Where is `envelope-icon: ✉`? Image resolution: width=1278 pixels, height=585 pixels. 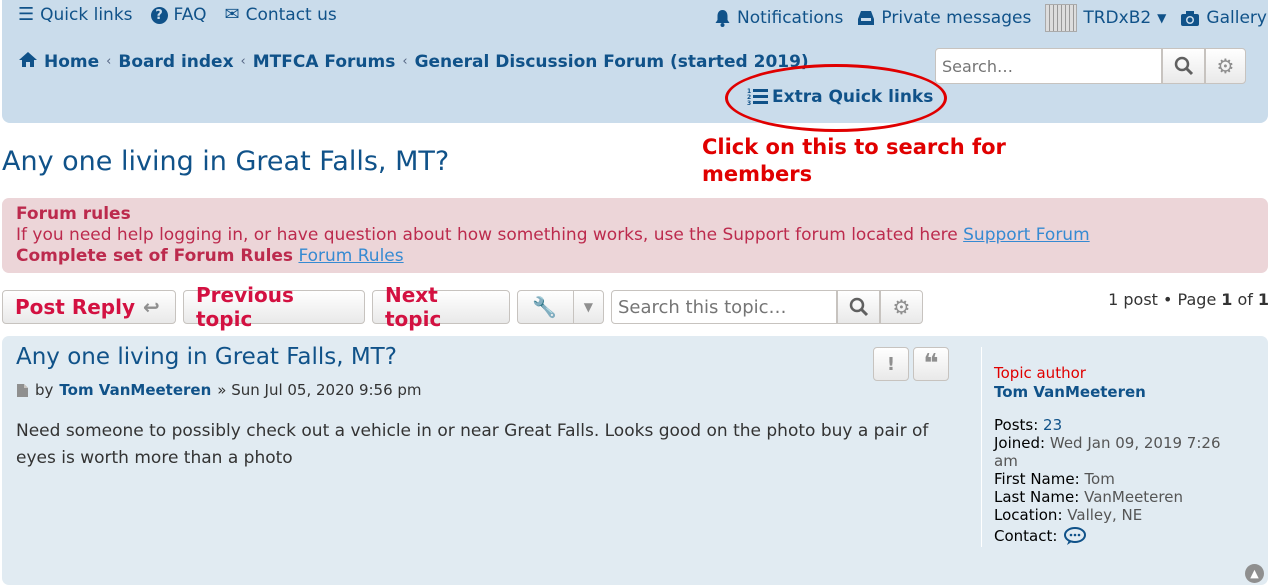 envelope-icon: ✉ is located at coordinates (232, 14).